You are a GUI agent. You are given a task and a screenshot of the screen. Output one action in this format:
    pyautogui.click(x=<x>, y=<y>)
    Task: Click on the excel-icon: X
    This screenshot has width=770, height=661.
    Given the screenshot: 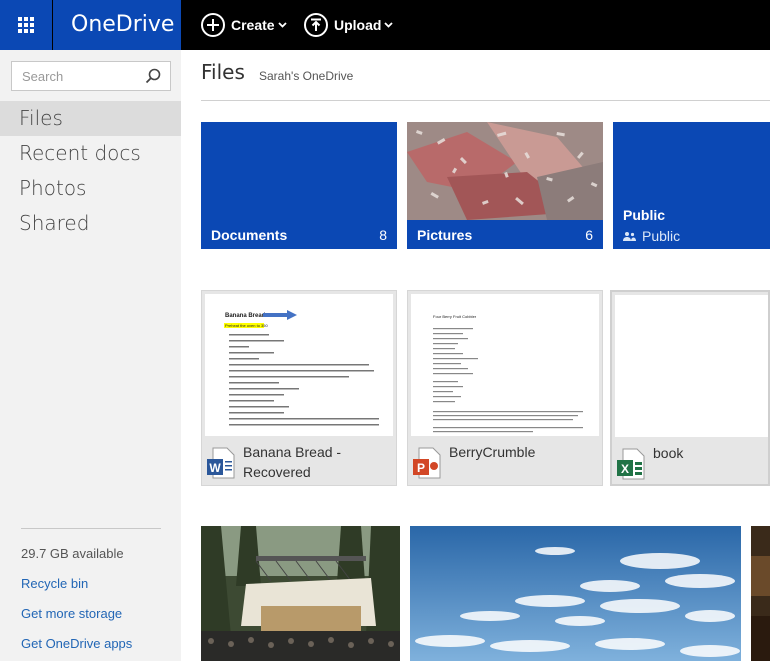 What is the action you would take?
    pyautogui.click(x=631, y=464)
    